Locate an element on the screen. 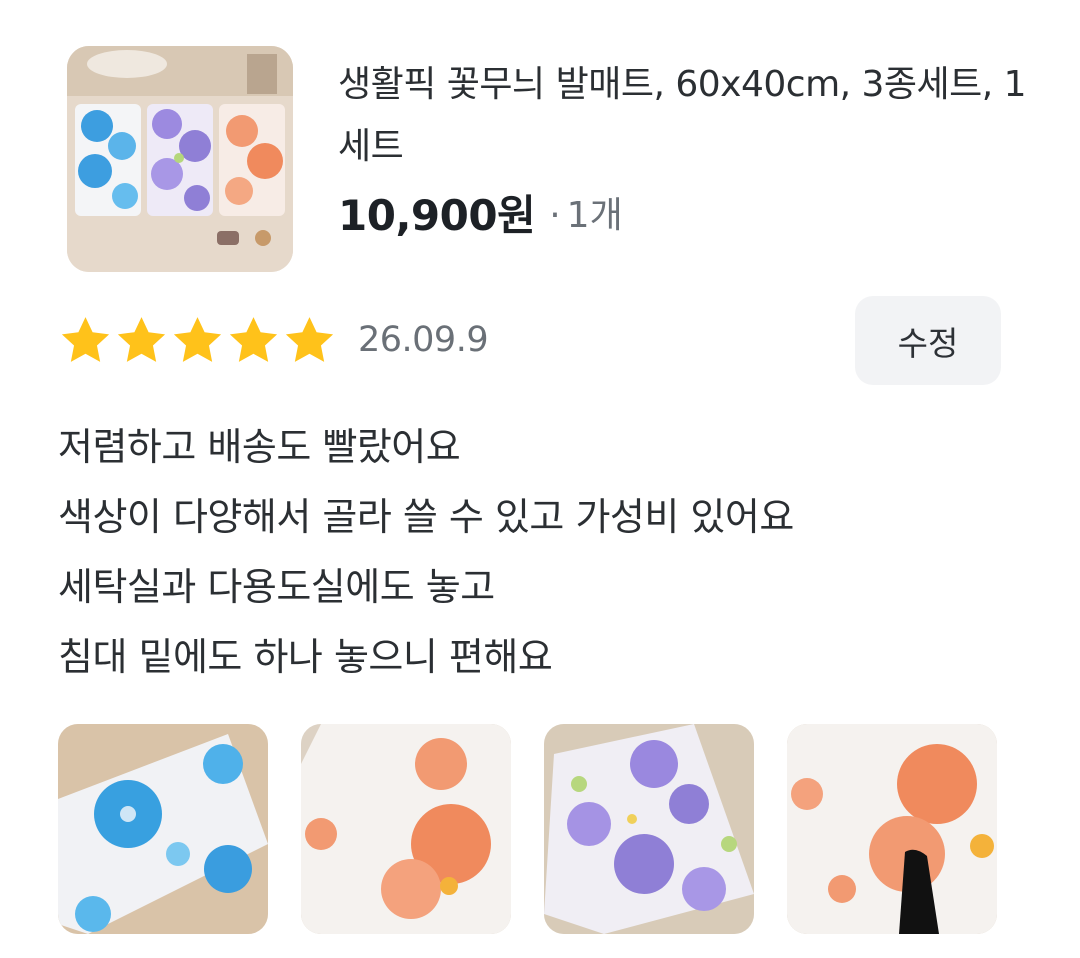  orange-flower-mat-closeup-photo is located at coordinates (892, 829).